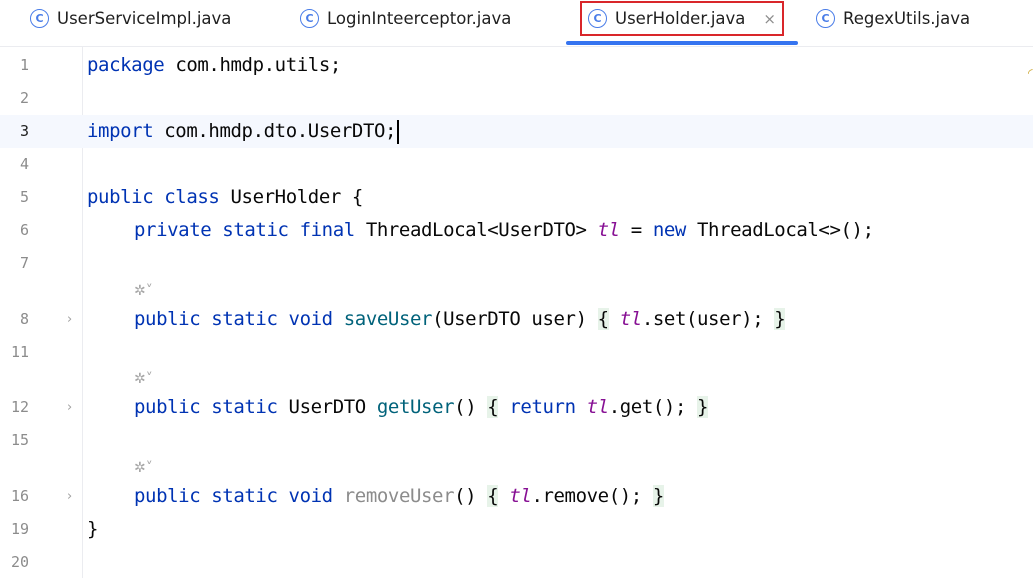 This screenshot has width=1033, height=579. I want to click on code-line: 2, so click(516, 98).